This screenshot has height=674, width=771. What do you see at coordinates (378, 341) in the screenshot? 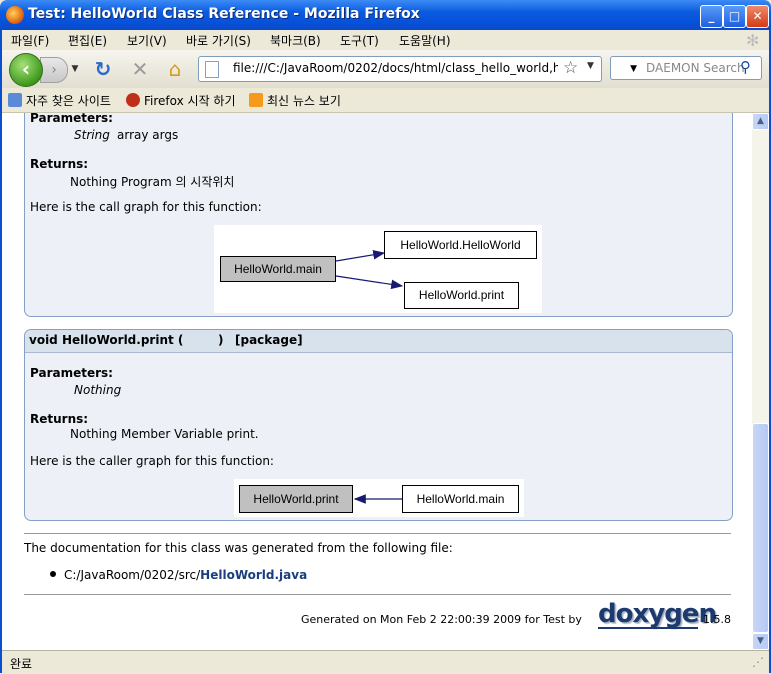
I see `member-prototype: void HelloWorld.print ( ) [package]` at bounding box center [378, 341].